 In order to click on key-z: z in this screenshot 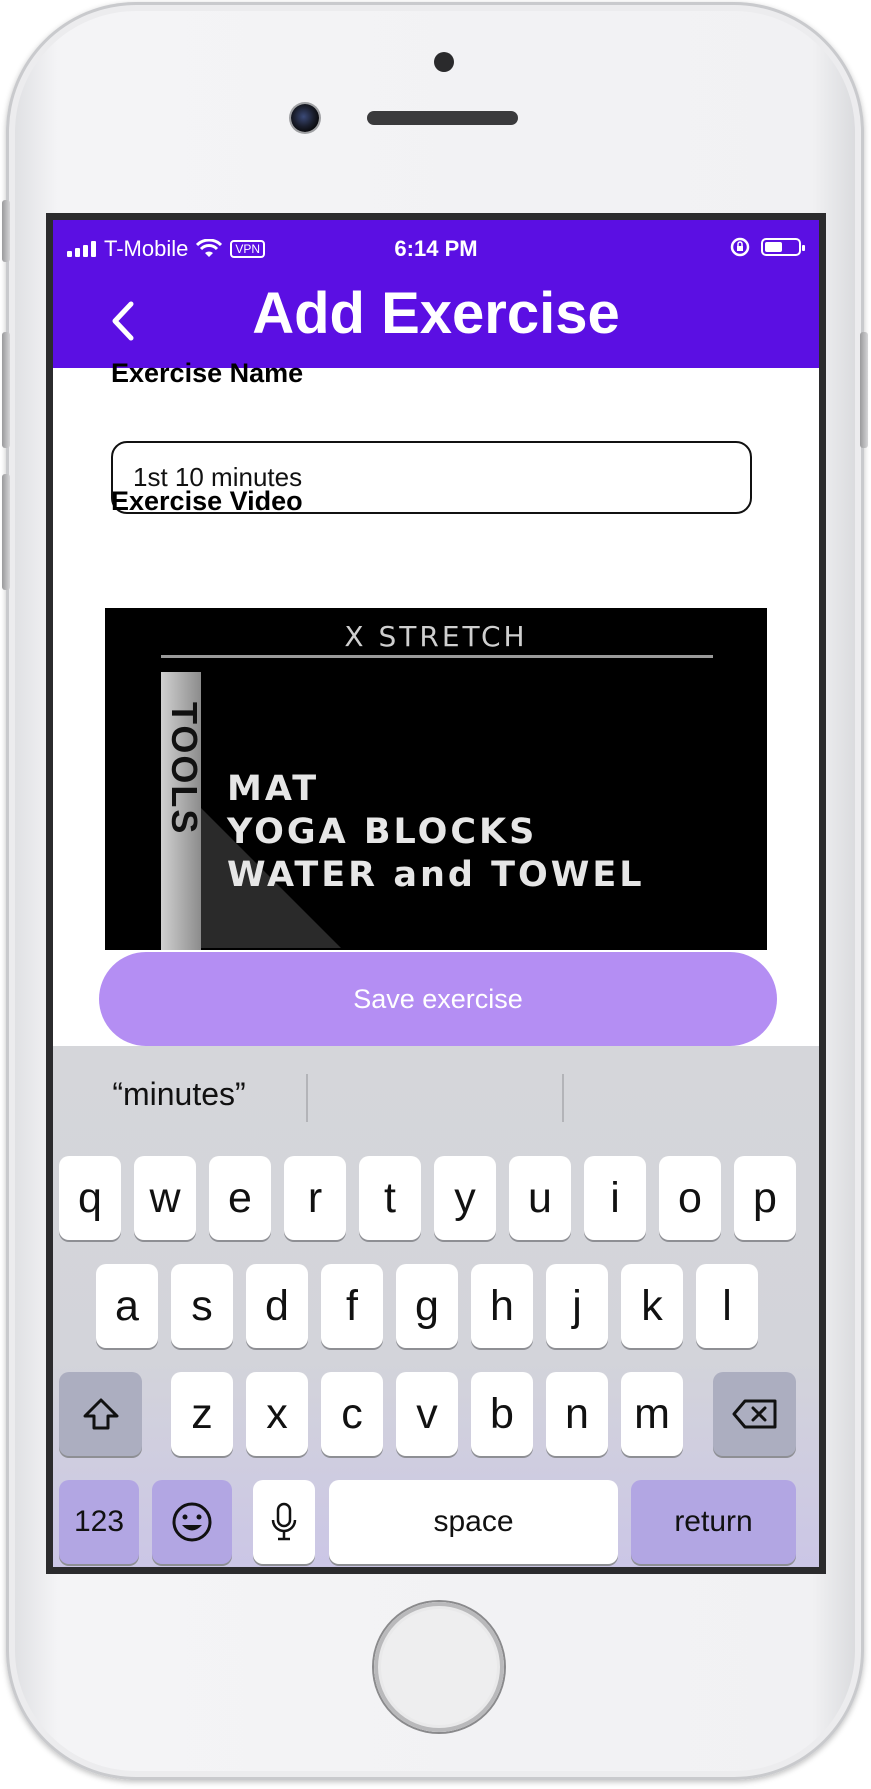, I will do `click(202, 1414)`.